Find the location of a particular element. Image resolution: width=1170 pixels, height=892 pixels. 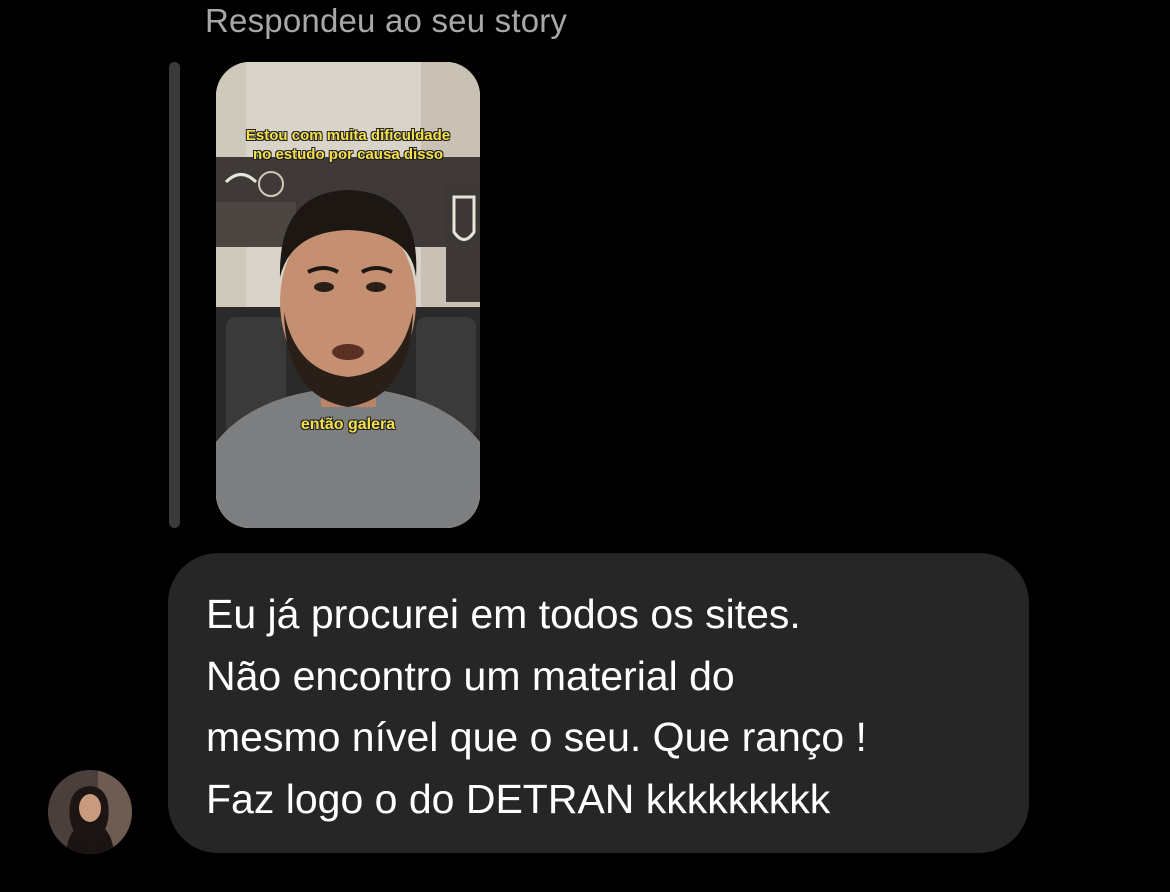

message-line-4: Faz logo o do DETRAN kkkkkkkkk is located at coordinates (518, 798).